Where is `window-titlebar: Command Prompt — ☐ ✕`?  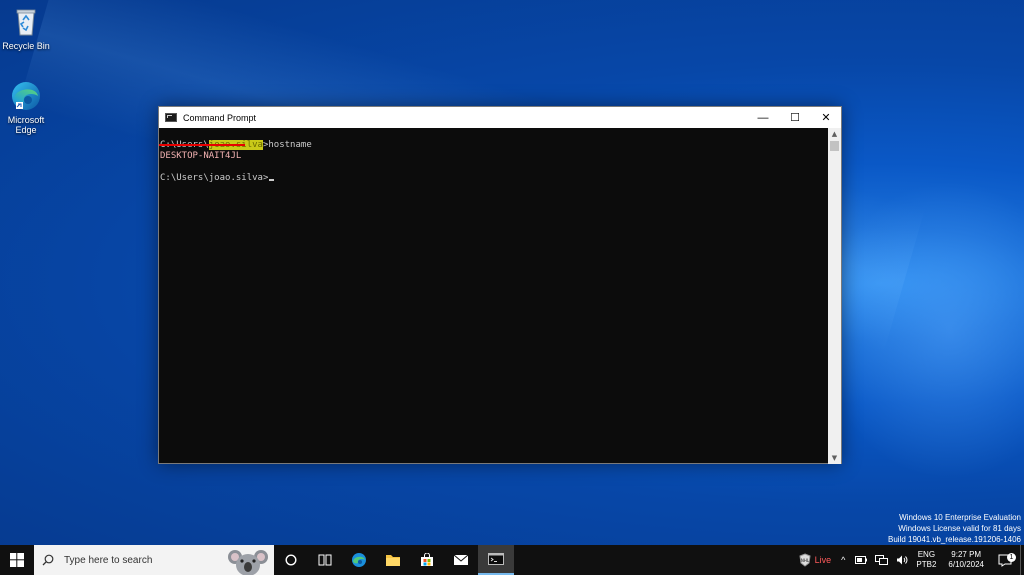 window-titlebar: Command Prompt — ☐ ✕ is located at coordinates (500, 117).